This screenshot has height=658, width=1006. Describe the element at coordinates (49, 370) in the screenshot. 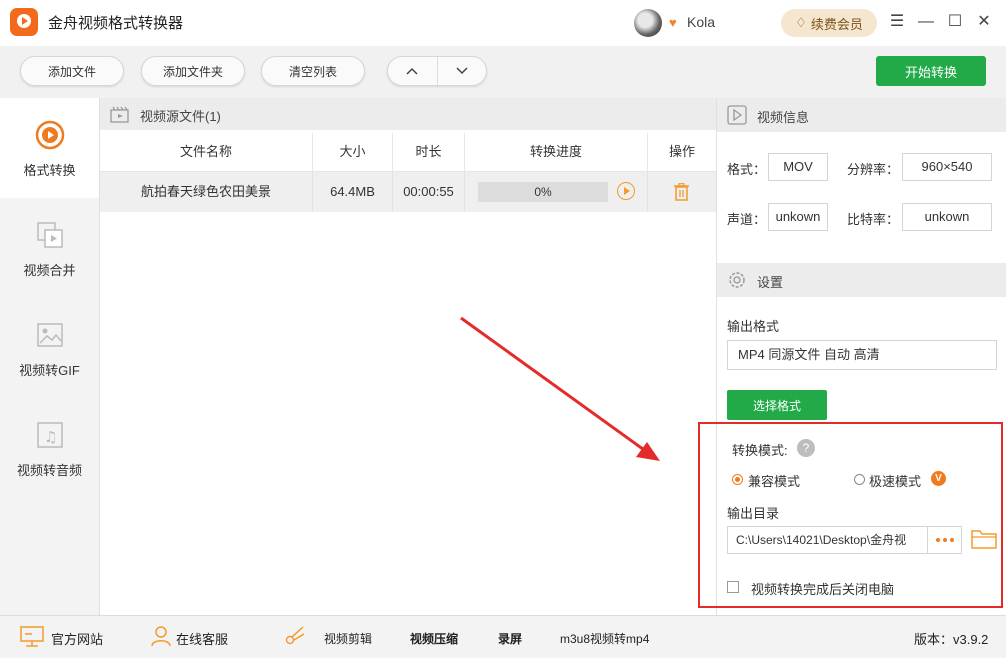

I see `sidebar-item-label: 视频转GIF` at that location.